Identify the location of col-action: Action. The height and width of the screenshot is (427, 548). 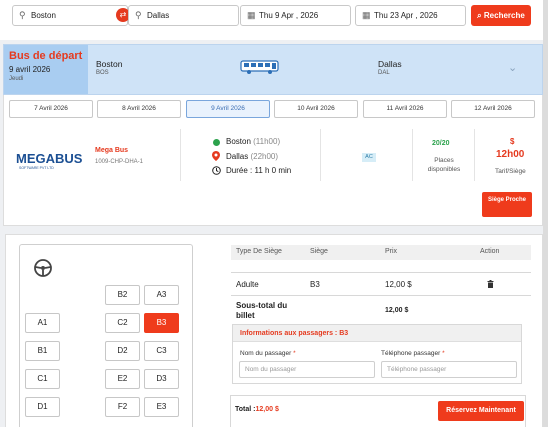
(490, 251).